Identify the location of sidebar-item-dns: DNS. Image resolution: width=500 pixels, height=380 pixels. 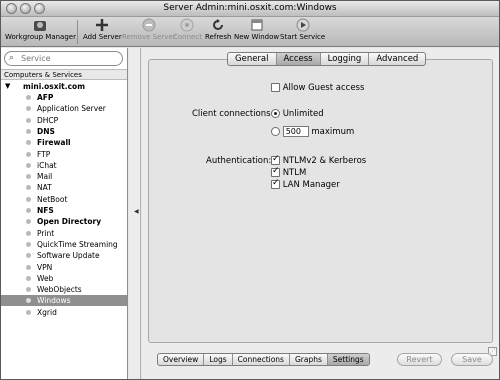
(64, 131).